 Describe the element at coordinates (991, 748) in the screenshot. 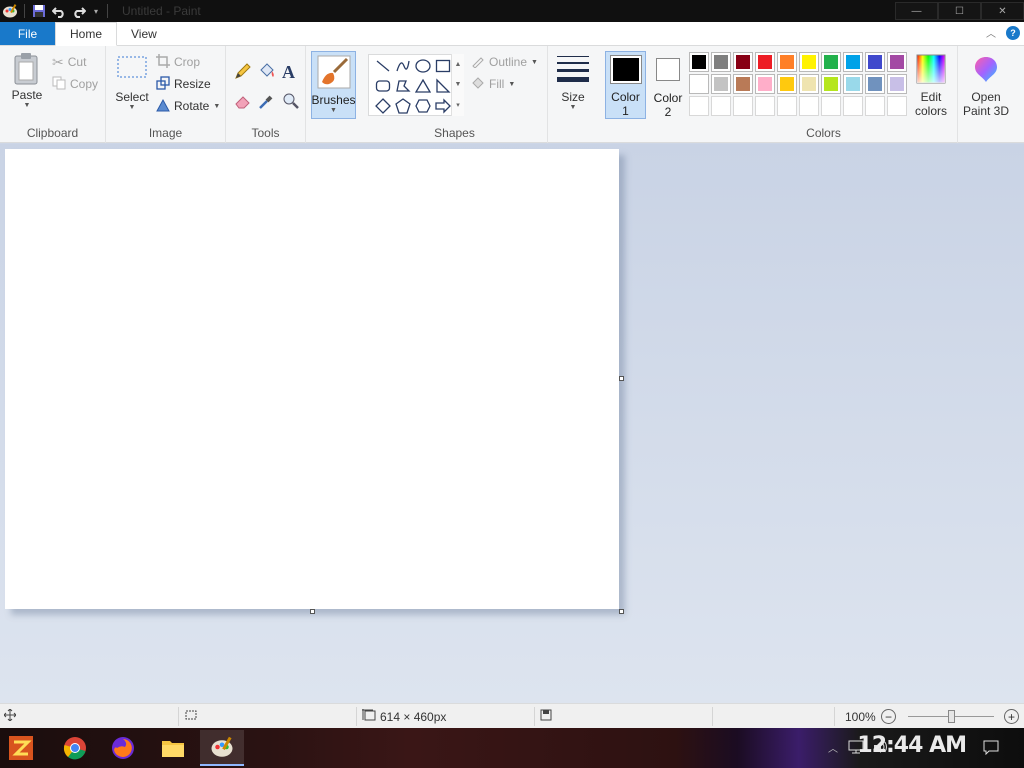

I see `action-center-icon` at that location.